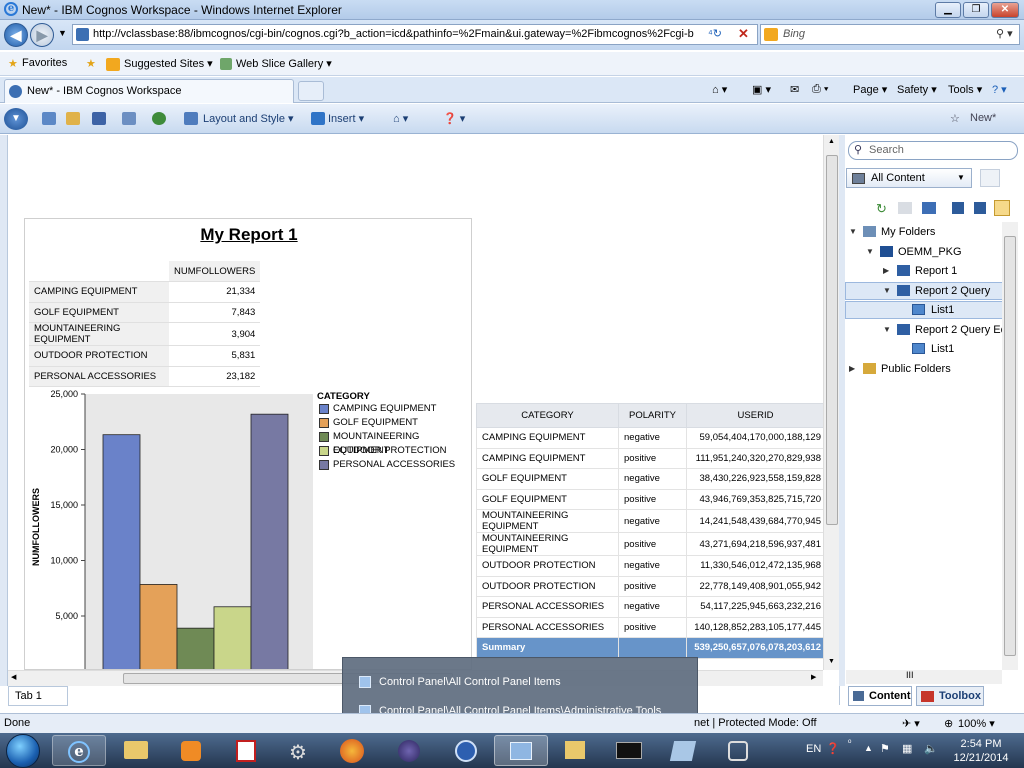 The width and height of the screenshot is (1024, 768). Describe the element at coordinates (247, 750) in the screenshot. I see `taskbar-acrobat` at that location.